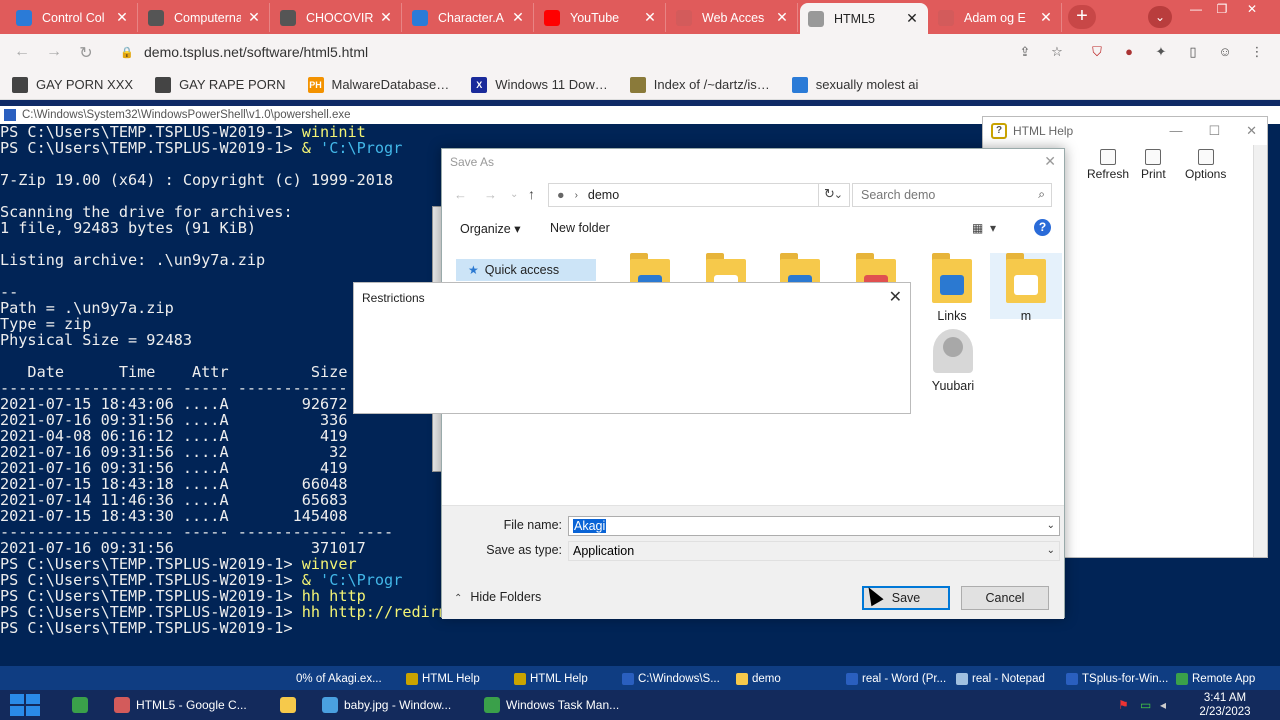  I want to click on remote-taskbar-item: real - Notepad, so click(1000, 679).